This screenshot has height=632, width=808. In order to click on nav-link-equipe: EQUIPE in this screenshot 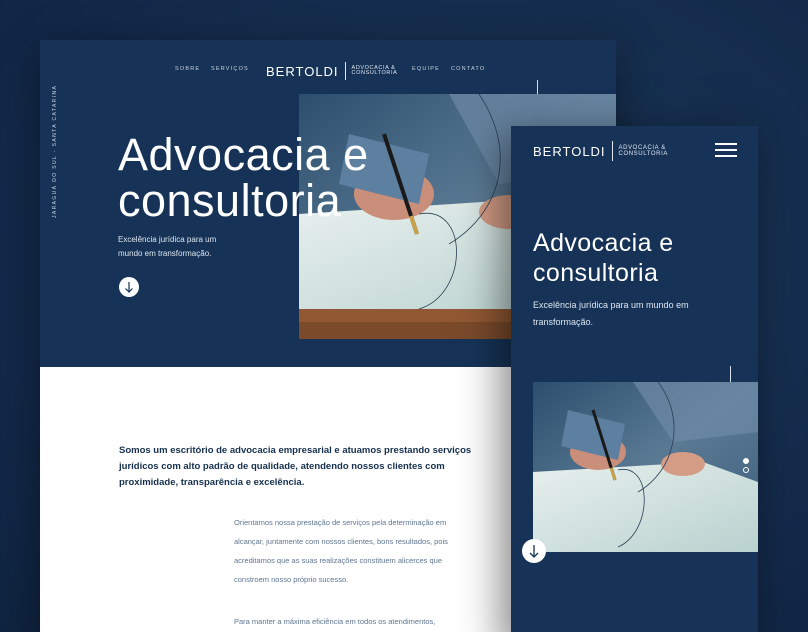, I will do `click(426, 69)`.